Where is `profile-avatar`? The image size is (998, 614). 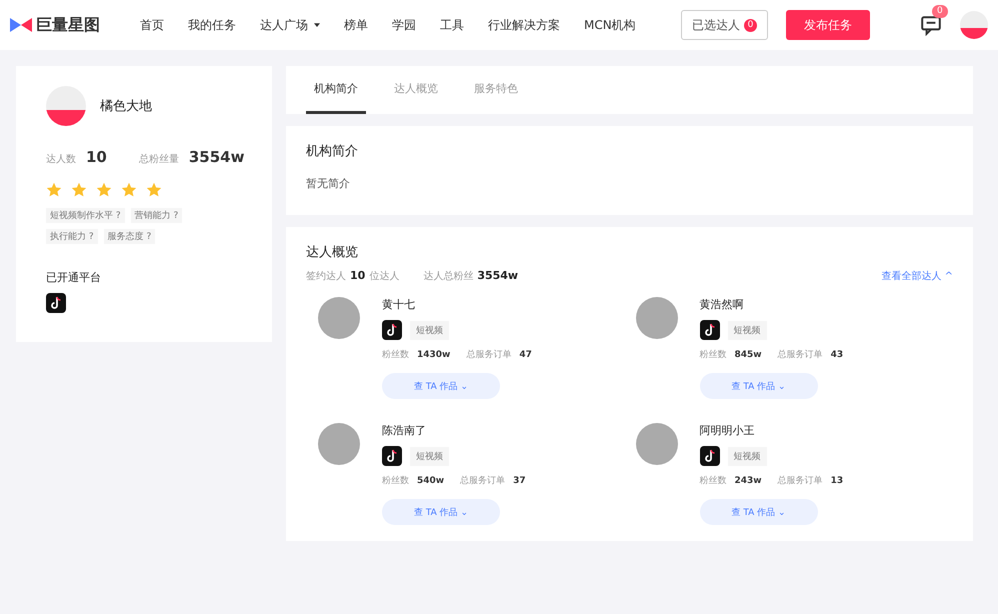
profile-avatar is located at coordinates (66, 106).